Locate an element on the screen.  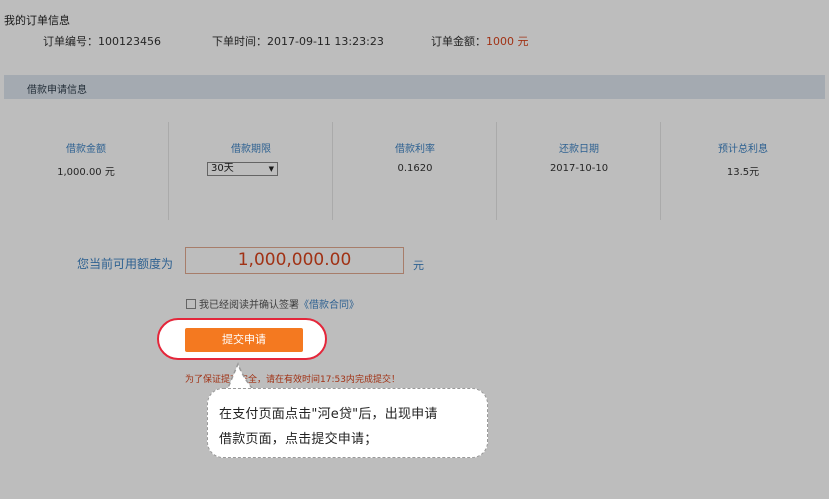
loan-rate-cell: 借款利率 0.1620 is located at coordinates (414, 171).